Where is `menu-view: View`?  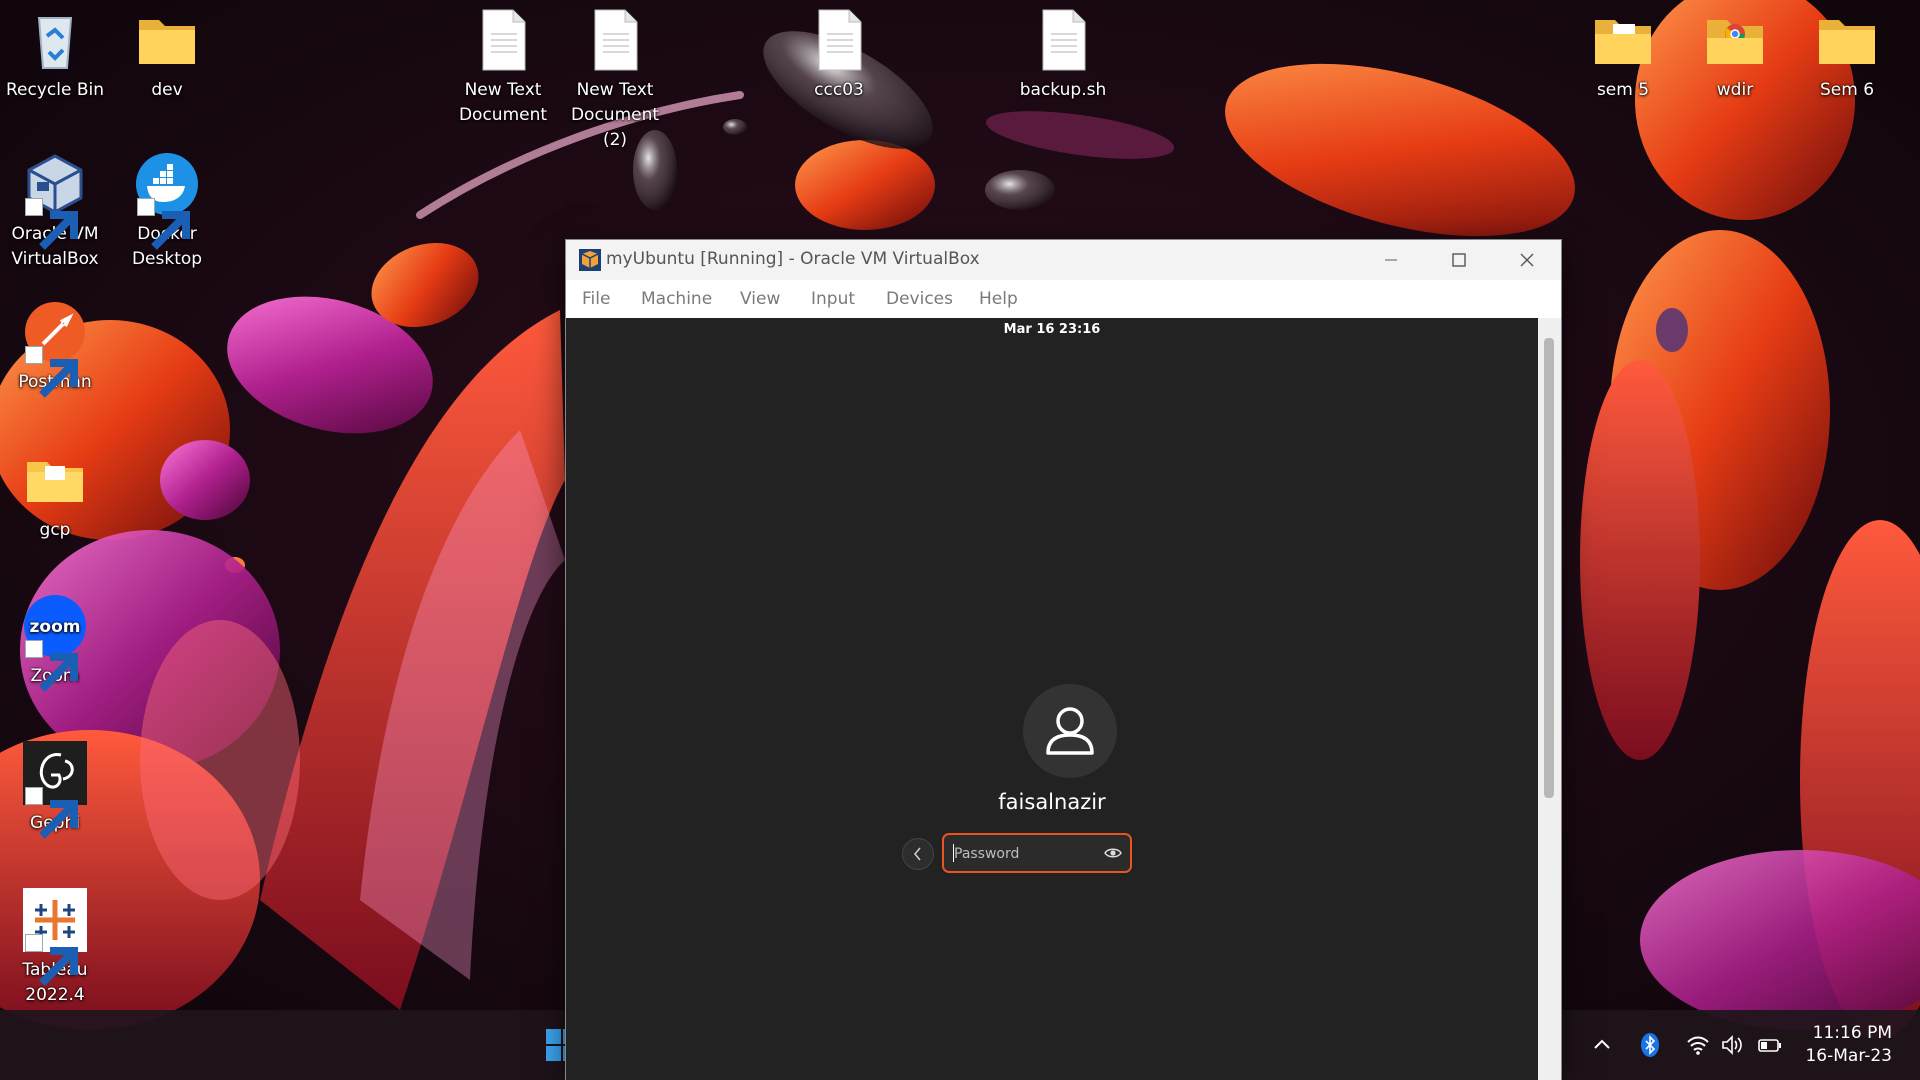
menu-view: View is located at coordinates (760, 299).